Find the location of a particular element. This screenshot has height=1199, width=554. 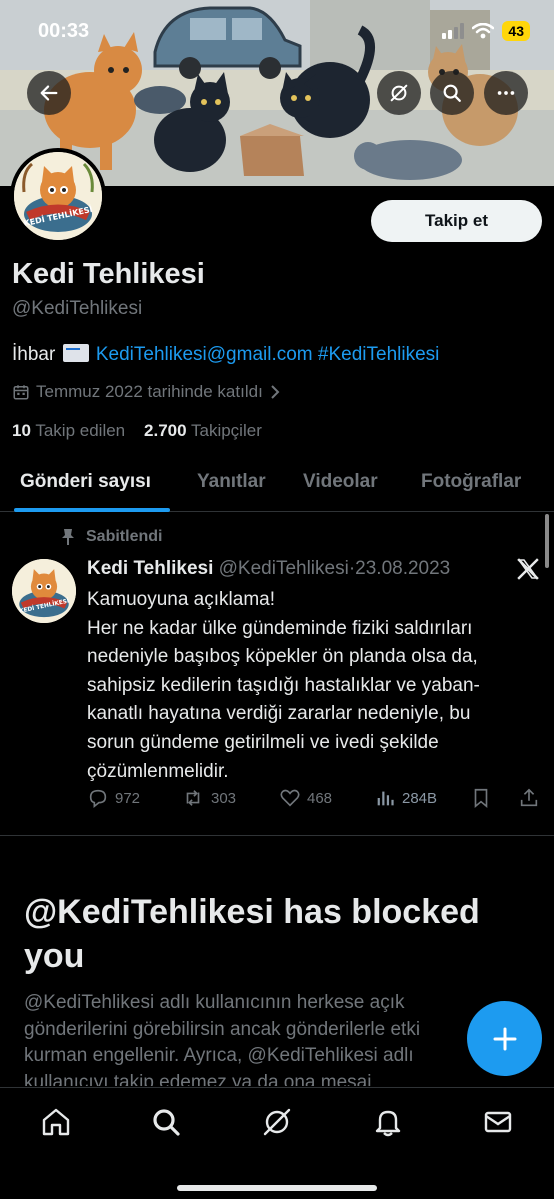

tab-videos: Videolar is located at coordinates (340, 482).